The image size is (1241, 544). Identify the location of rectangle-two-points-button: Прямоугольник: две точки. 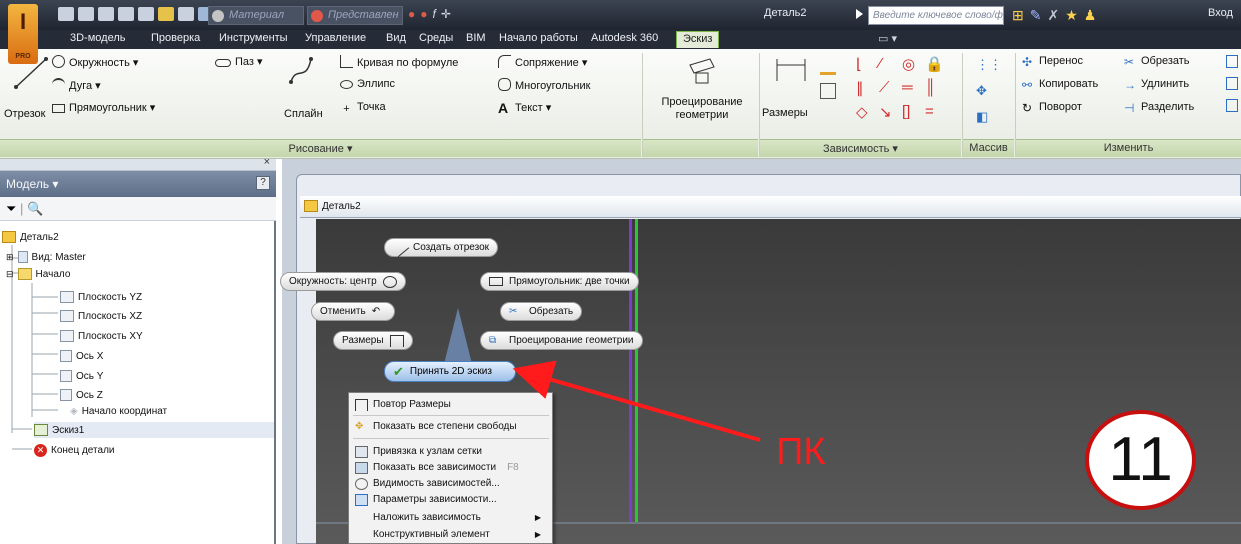
(559, 281).